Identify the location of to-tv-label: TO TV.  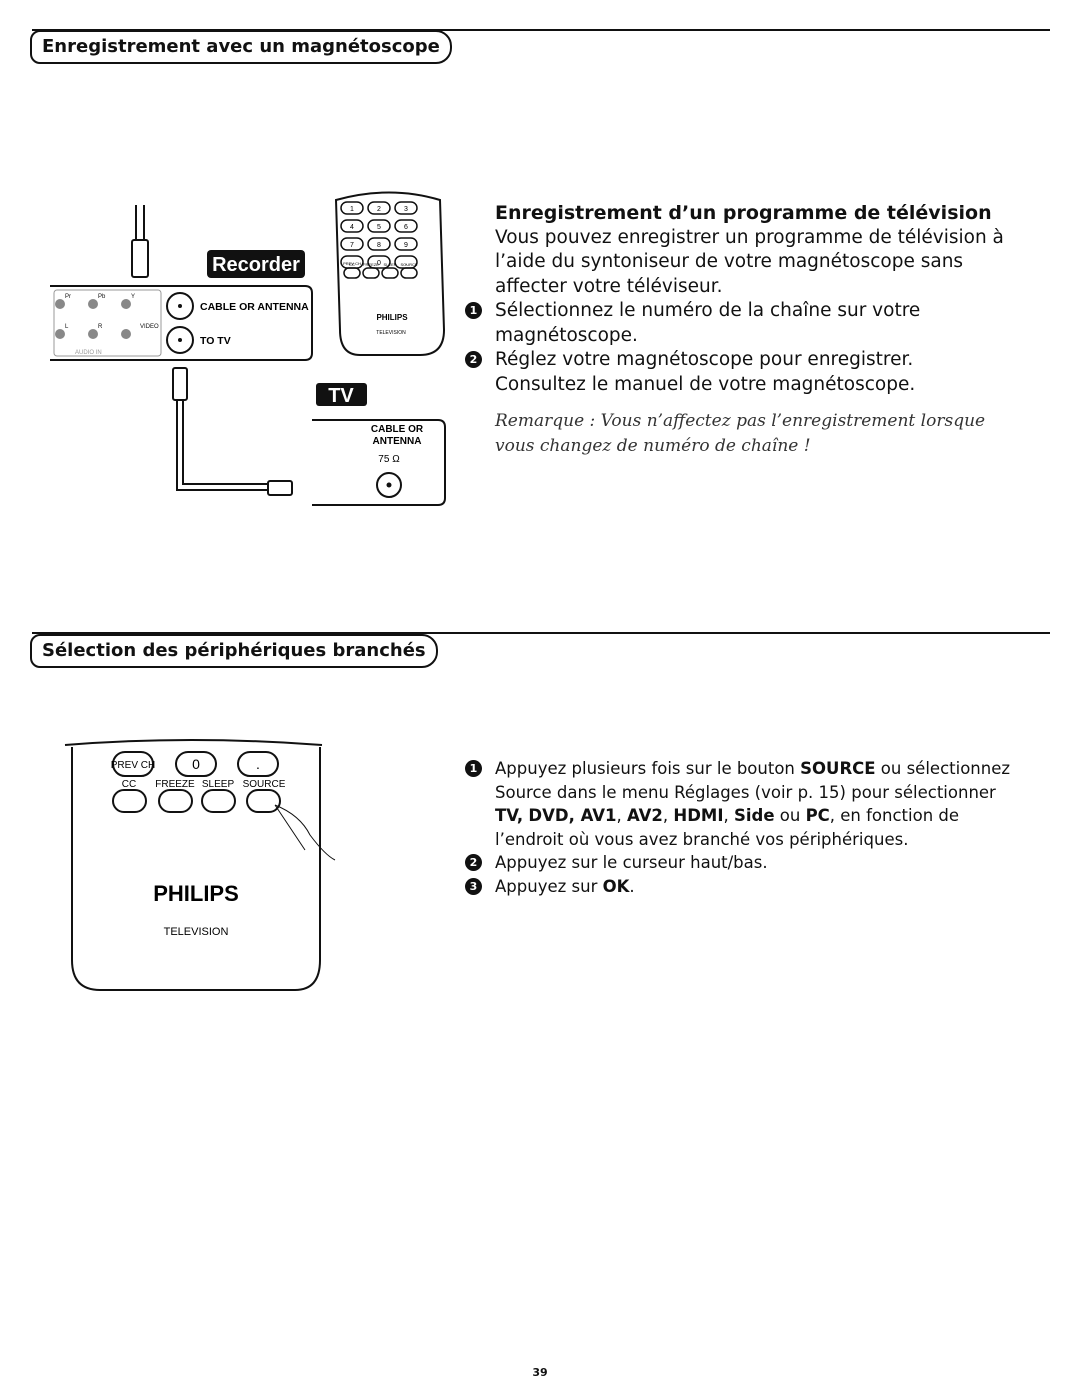
(215, 341).